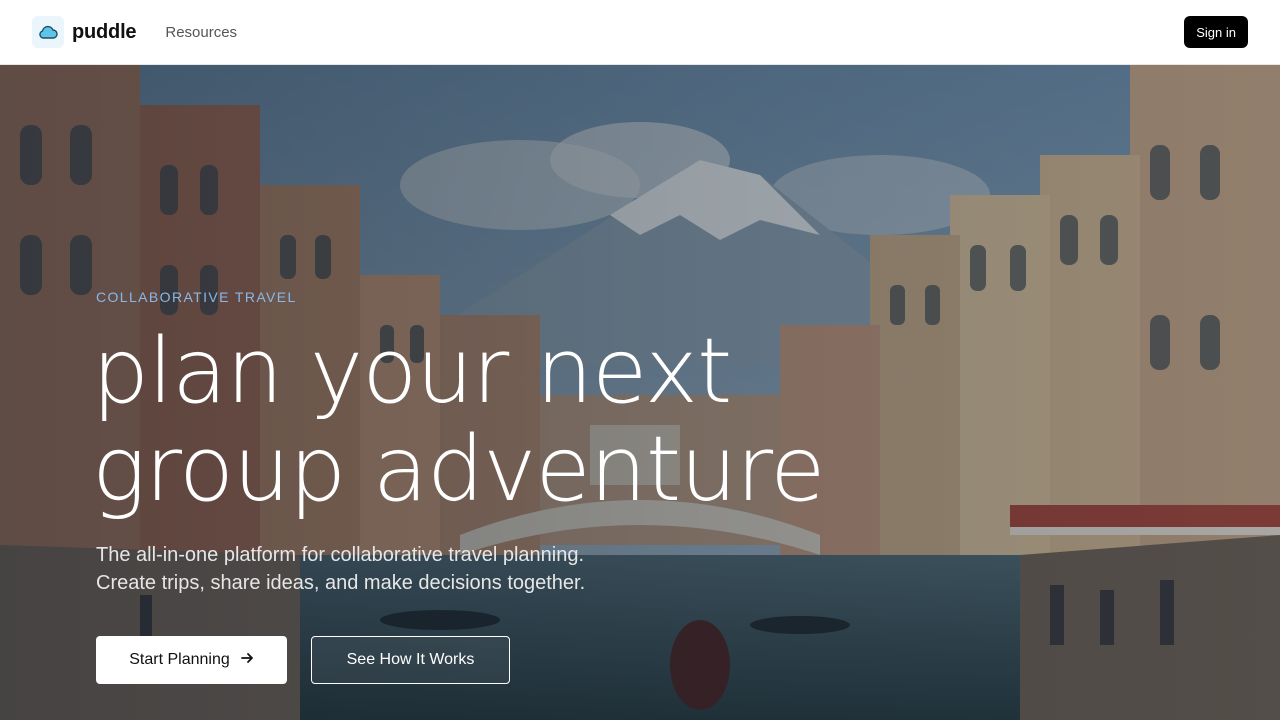 The image size is (1280, 720). Describe the element at coordinates (201, 32) in the screenshot. I see `nav-link-resources: Resources` at that location.